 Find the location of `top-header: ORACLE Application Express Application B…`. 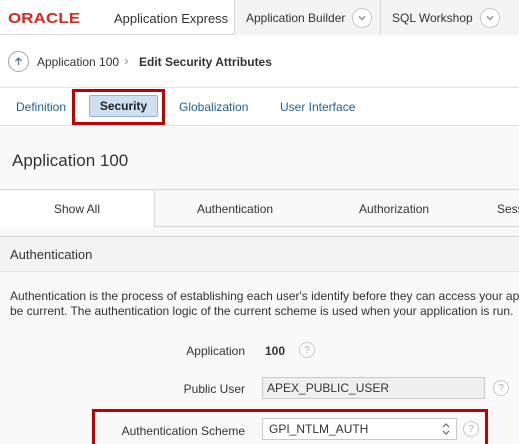

top-header: ORACLE Application Express Application B… is located at coordinates (259, 17).